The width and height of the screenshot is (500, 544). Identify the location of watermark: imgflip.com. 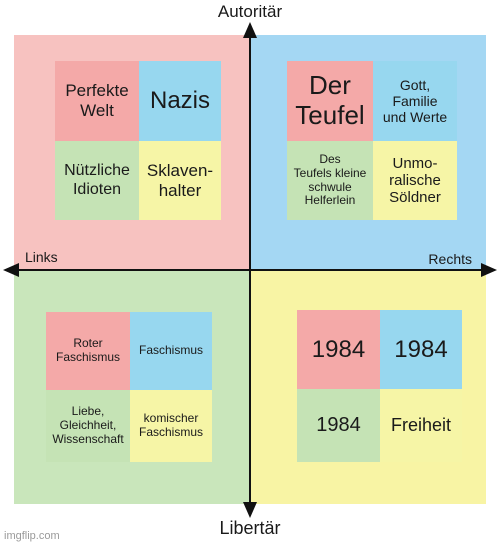
(32, 536).